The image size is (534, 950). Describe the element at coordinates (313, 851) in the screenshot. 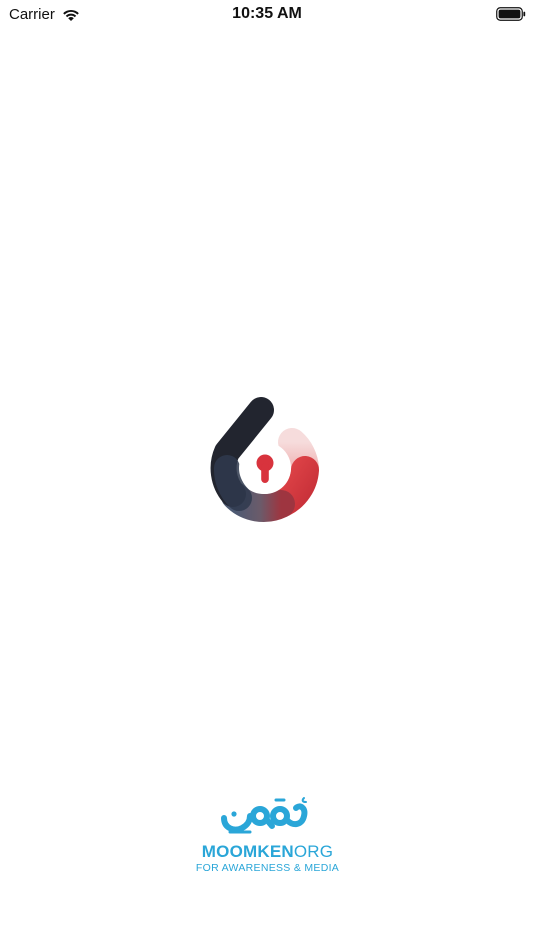

I see `org-name-light: ORG` at that location.